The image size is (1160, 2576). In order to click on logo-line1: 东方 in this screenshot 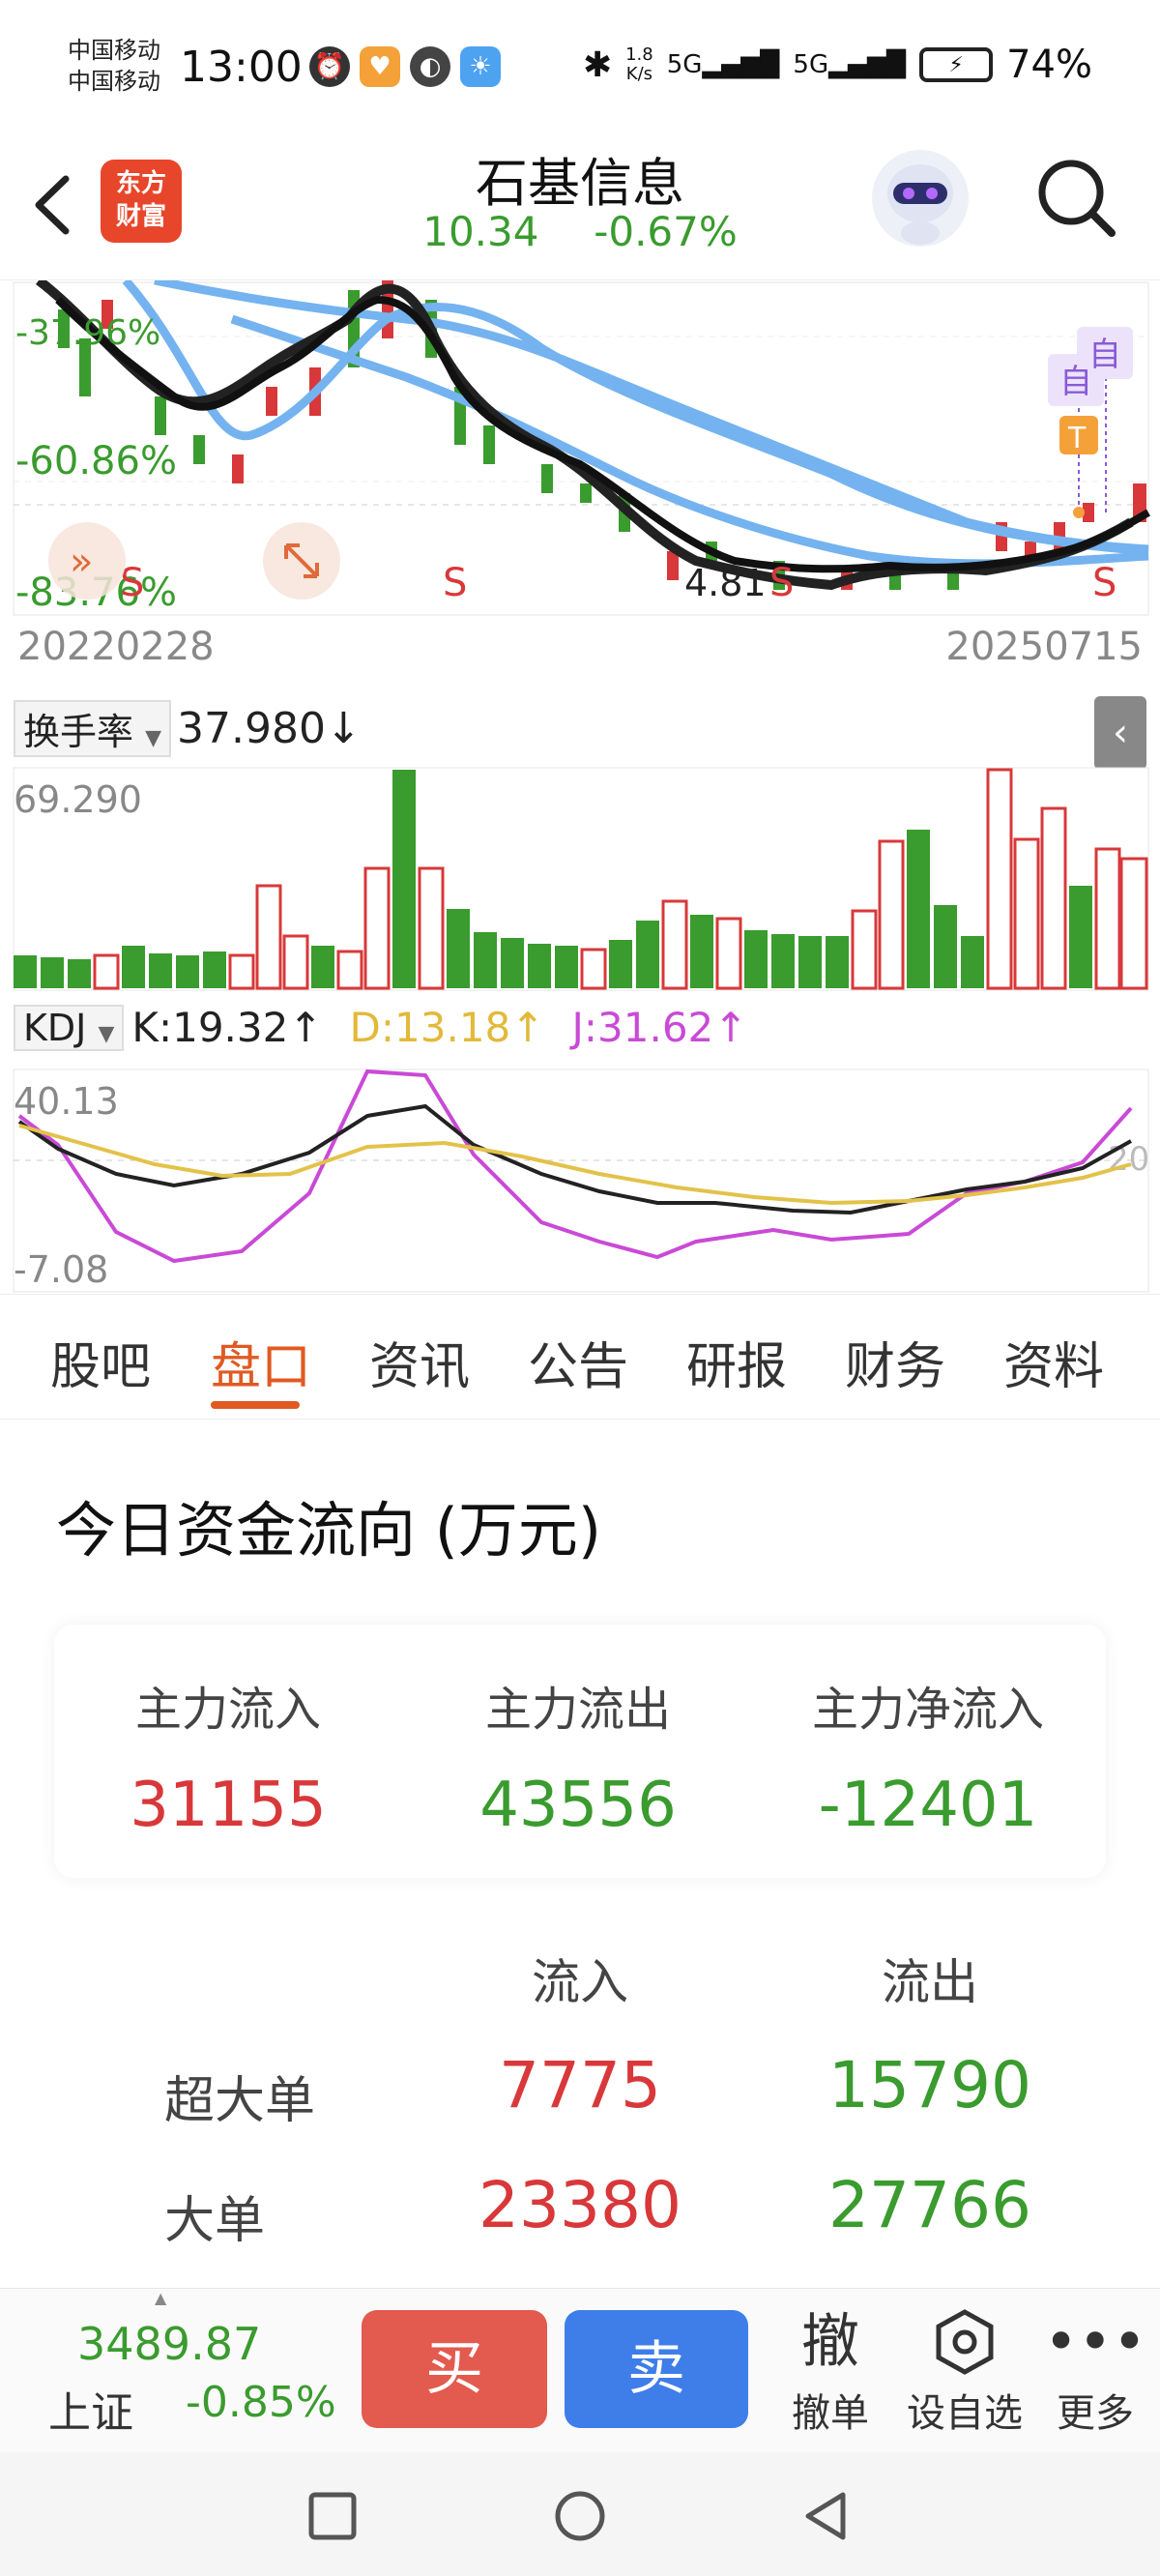, I will do `click(141, 183)`.